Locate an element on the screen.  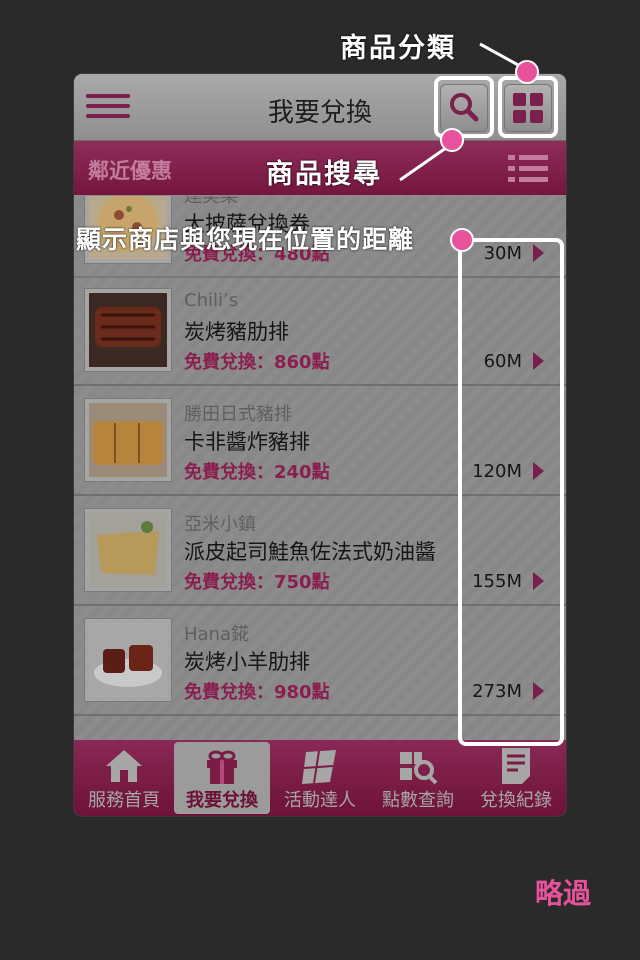
search-pointer-dot is located at coordinates (452, 140).